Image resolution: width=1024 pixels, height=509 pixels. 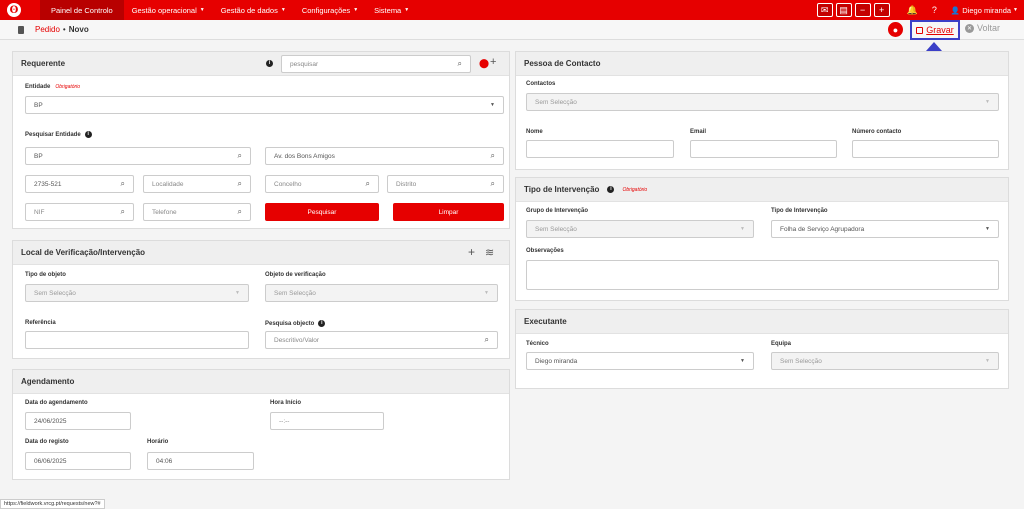 What do you see at coordinates (264, 105) in the screenshot?
I see `entidade-select: BP ▼` at bounding box center [264, 105].